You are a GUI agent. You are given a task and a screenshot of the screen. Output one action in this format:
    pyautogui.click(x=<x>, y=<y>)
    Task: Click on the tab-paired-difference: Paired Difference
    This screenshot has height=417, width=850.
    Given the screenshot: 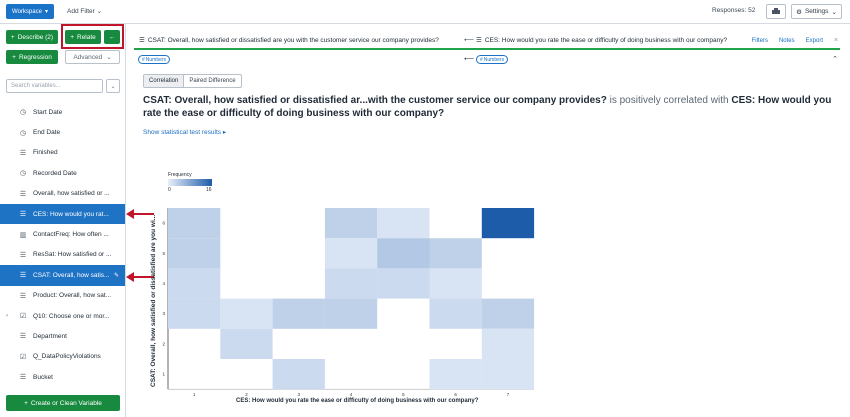 What is the action you would take?
    pyautogui.click(x=212, y=81)
    